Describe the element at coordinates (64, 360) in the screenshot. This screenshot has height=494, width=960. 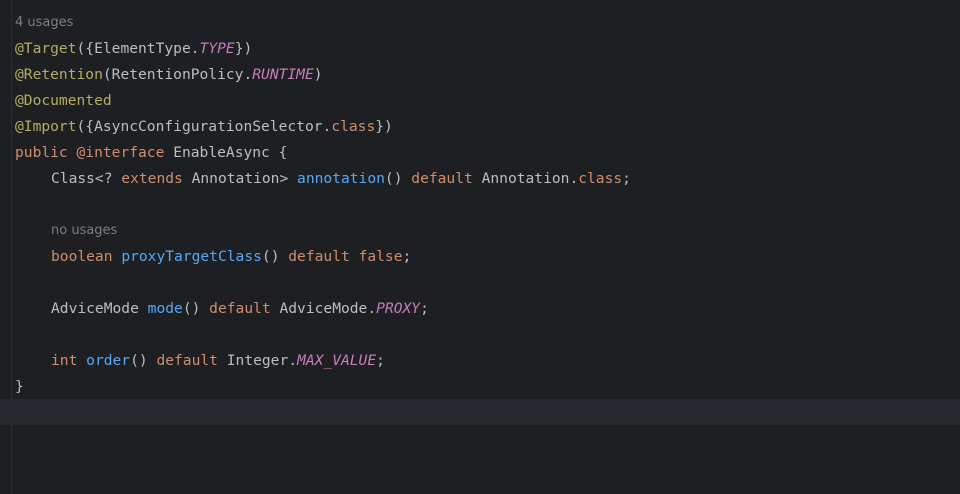
I see `keyword-token: int` at that location.